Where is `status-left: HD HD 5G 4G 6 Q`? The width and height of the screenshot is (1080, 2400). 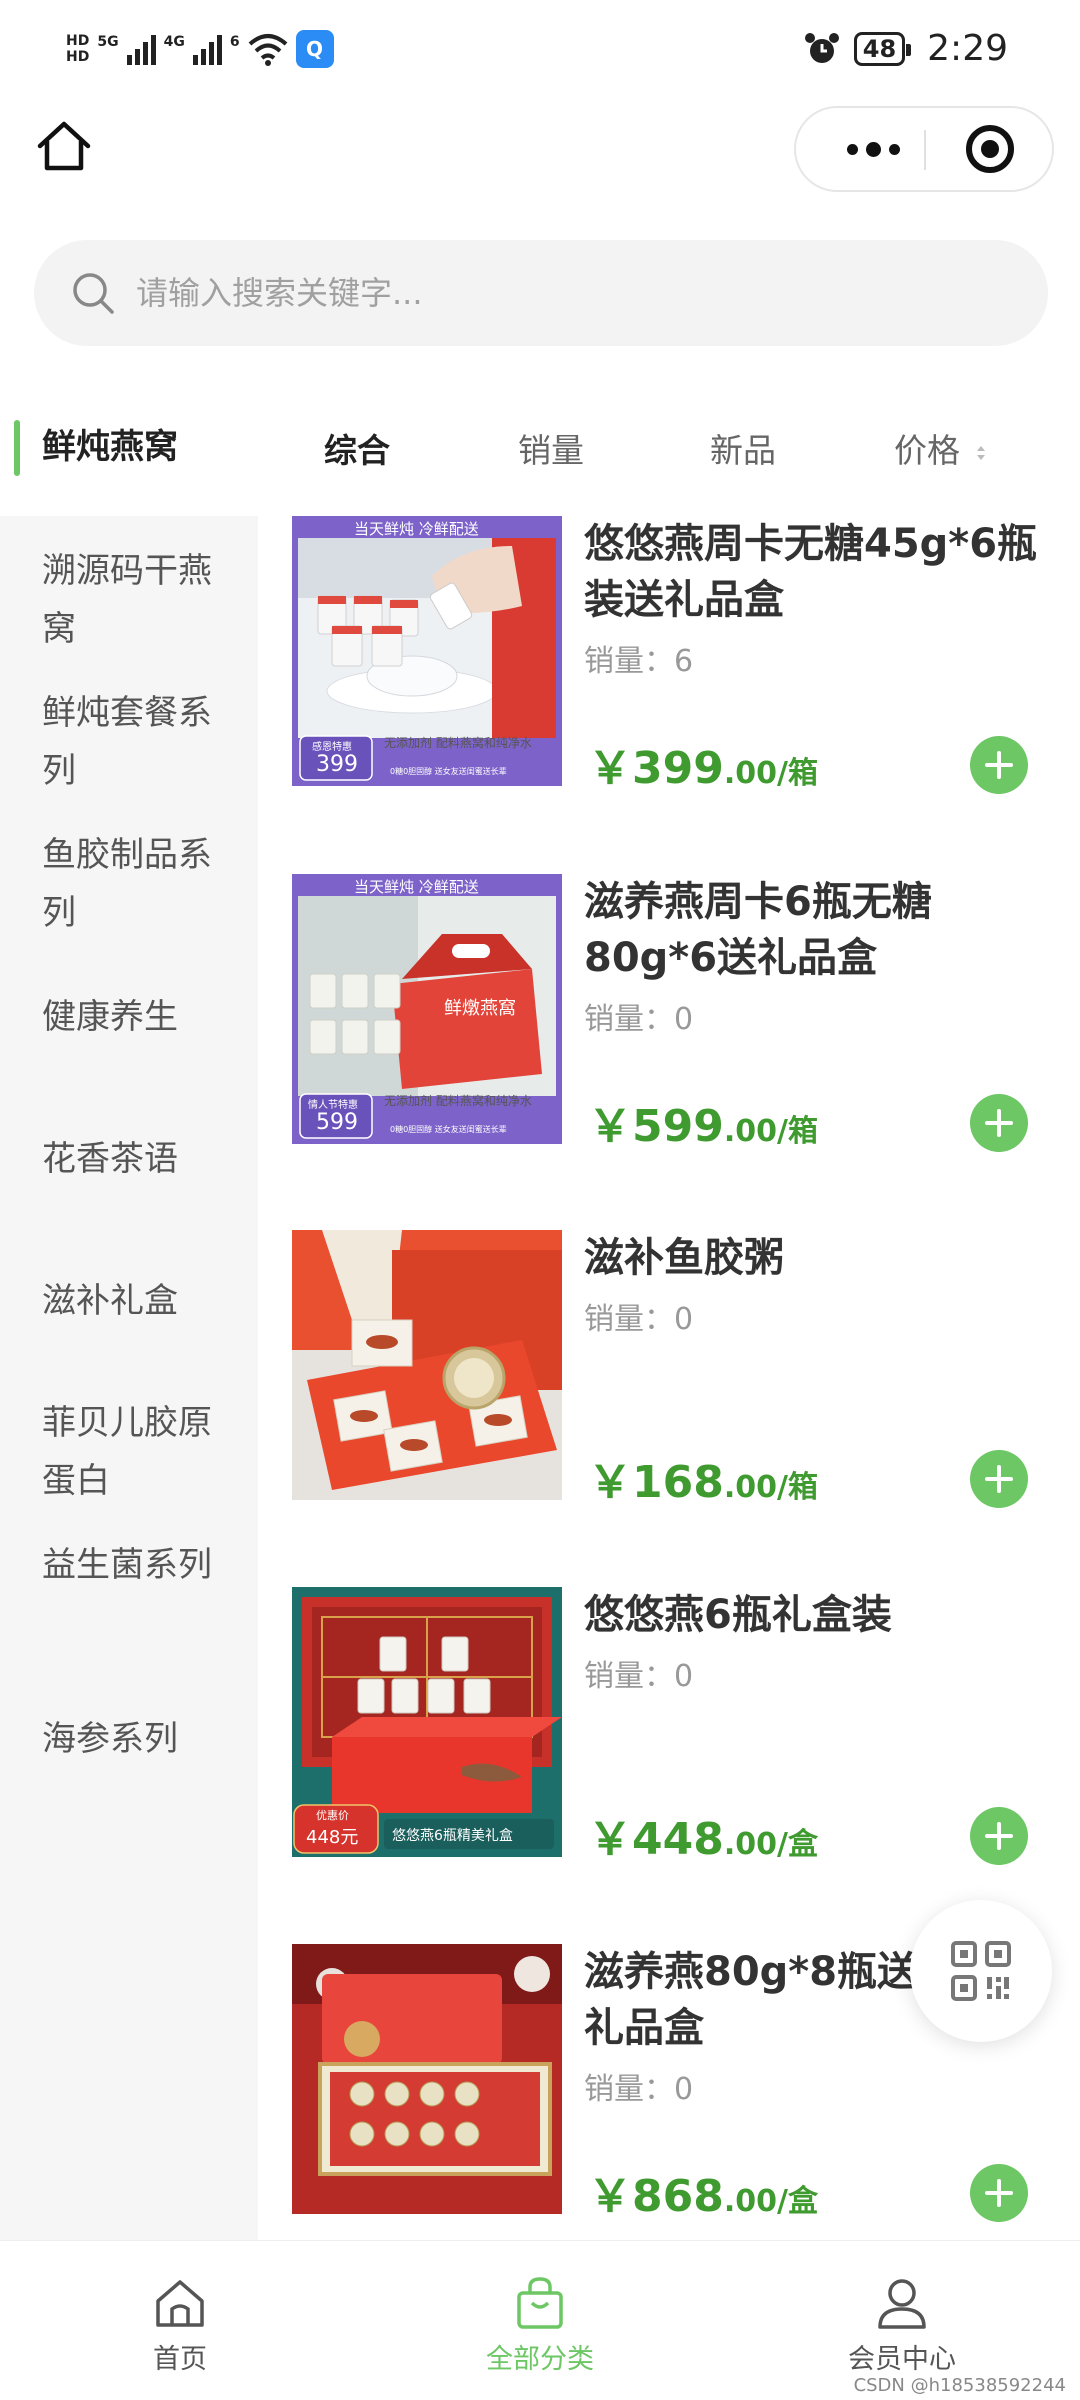
status-left: HD HD 5G 4G 6 Q is located at coordinates (200, 49).